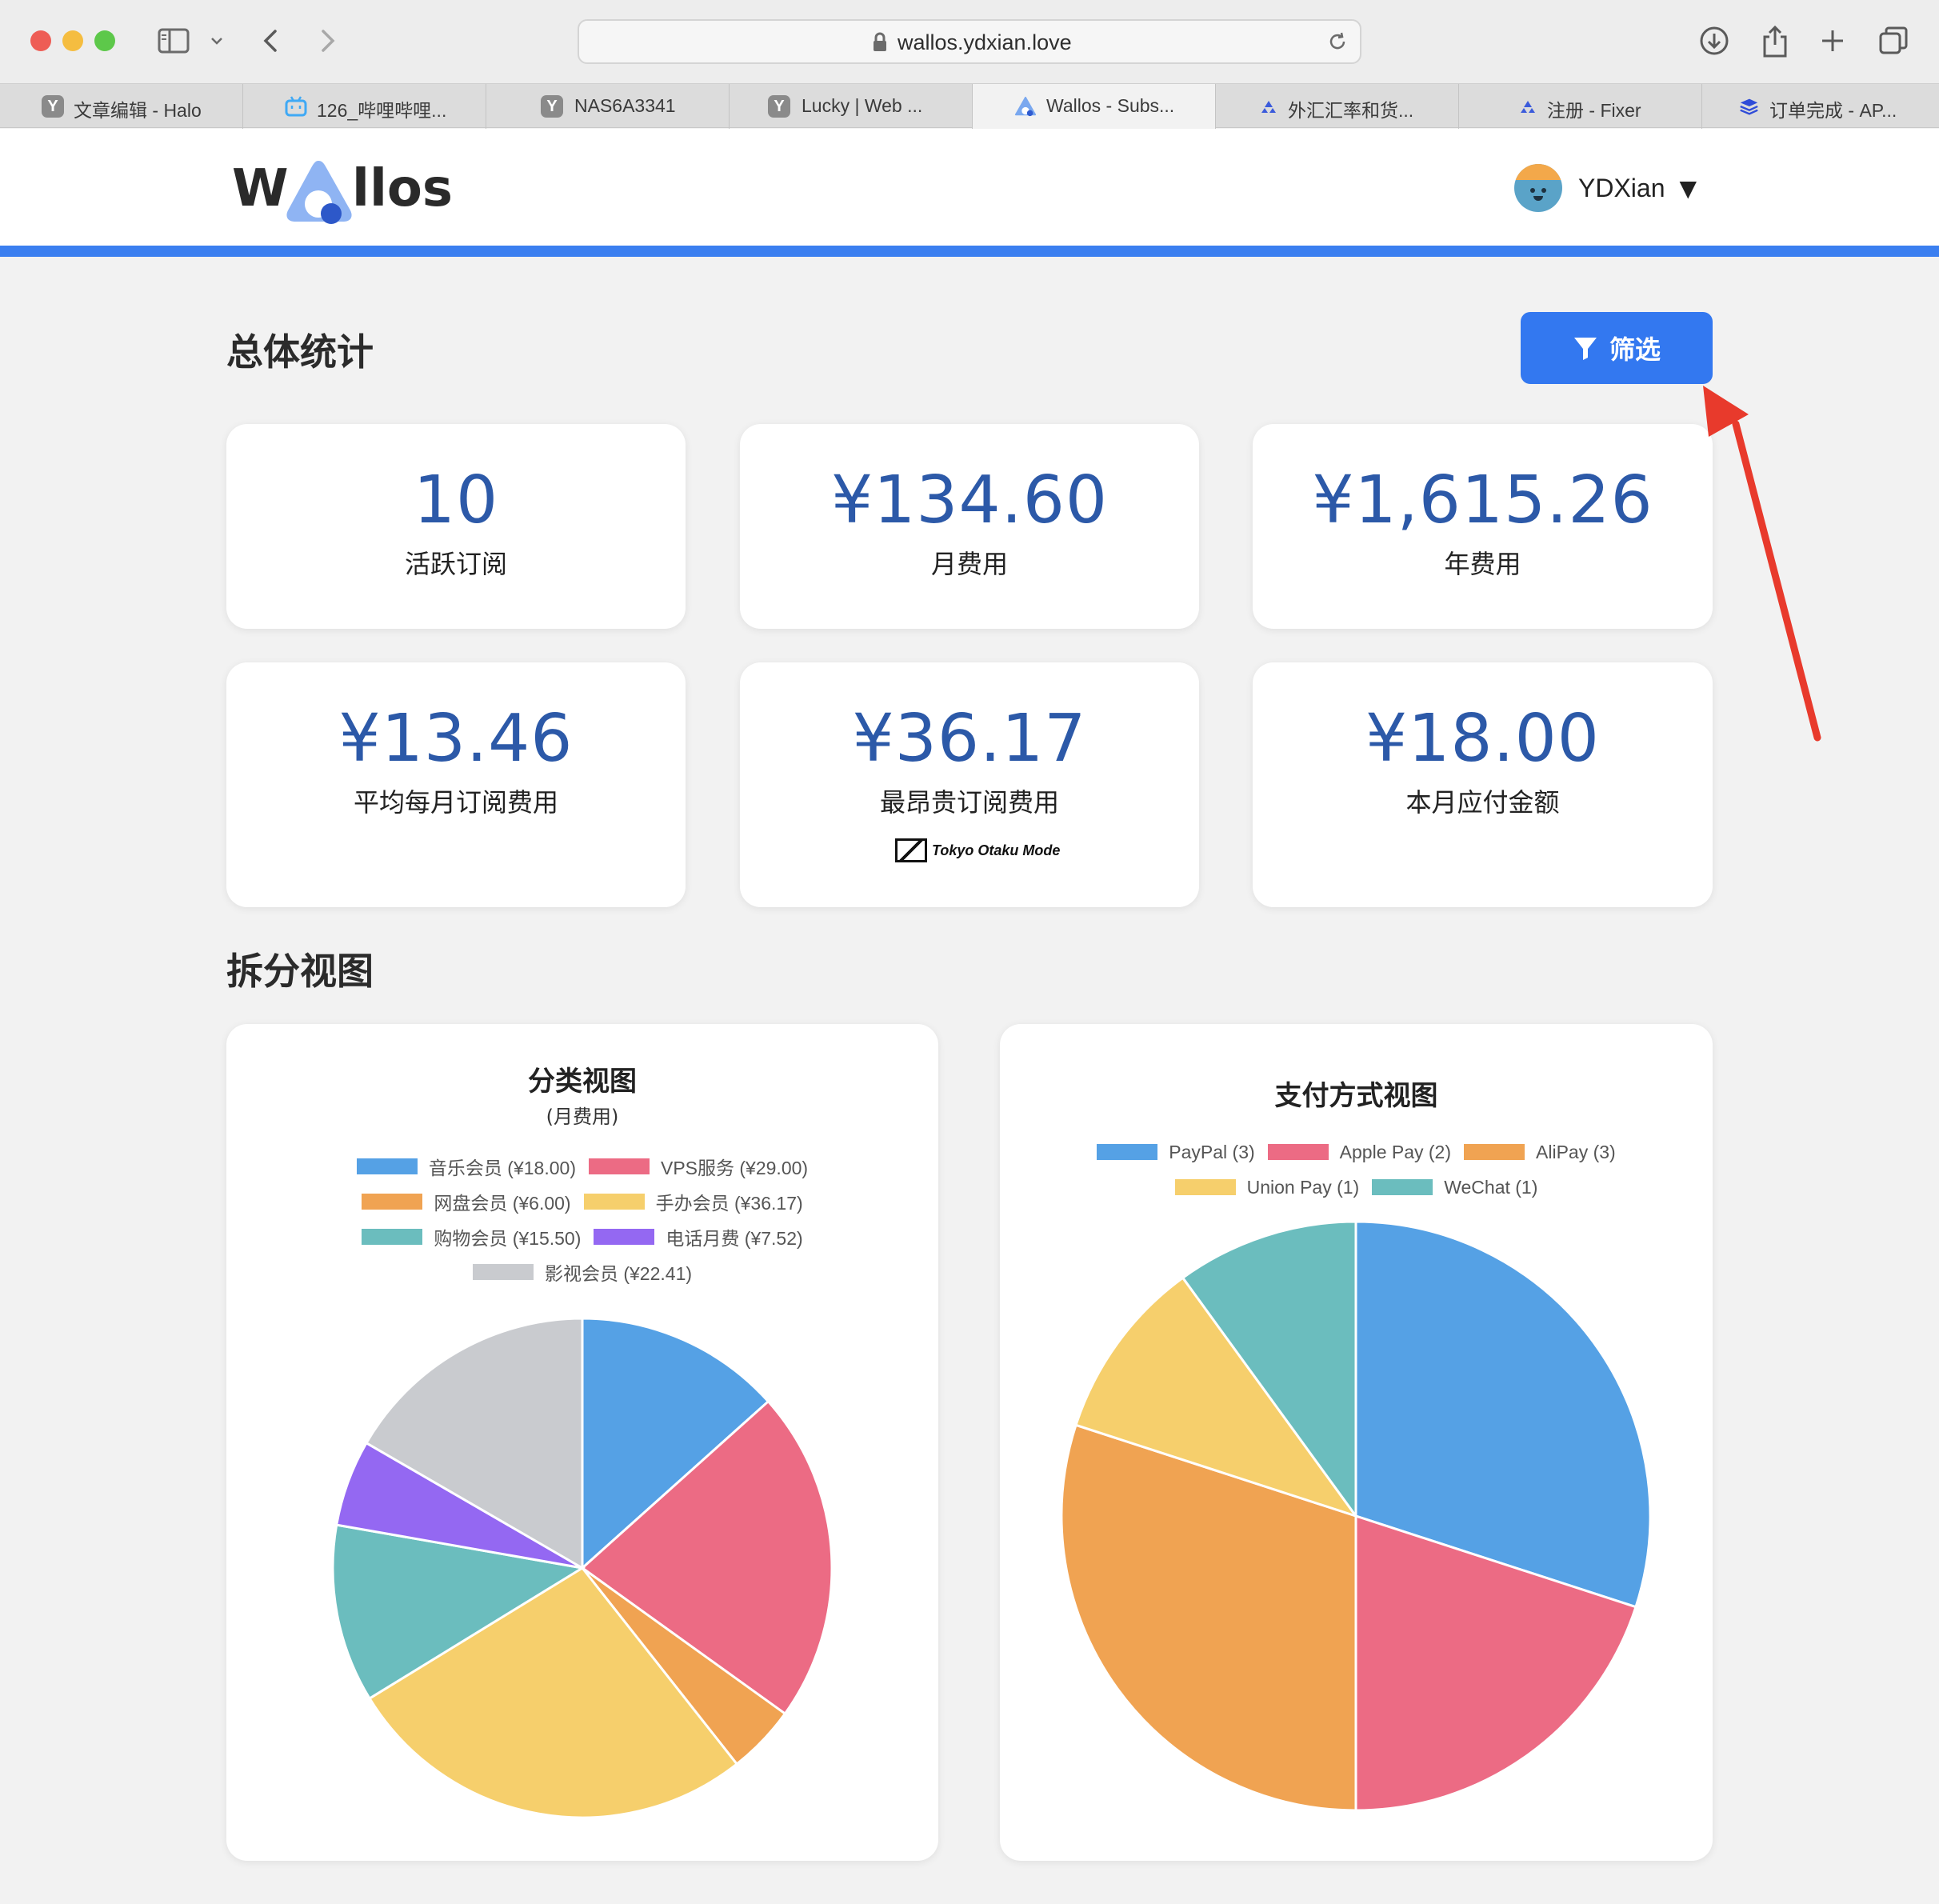 This screenshot has height=1904, width=1939. What do you see at coordinates (625, 105) in the screenshot?
I see `tab-label: NAS6A3341` at bounding box center [625, 105].